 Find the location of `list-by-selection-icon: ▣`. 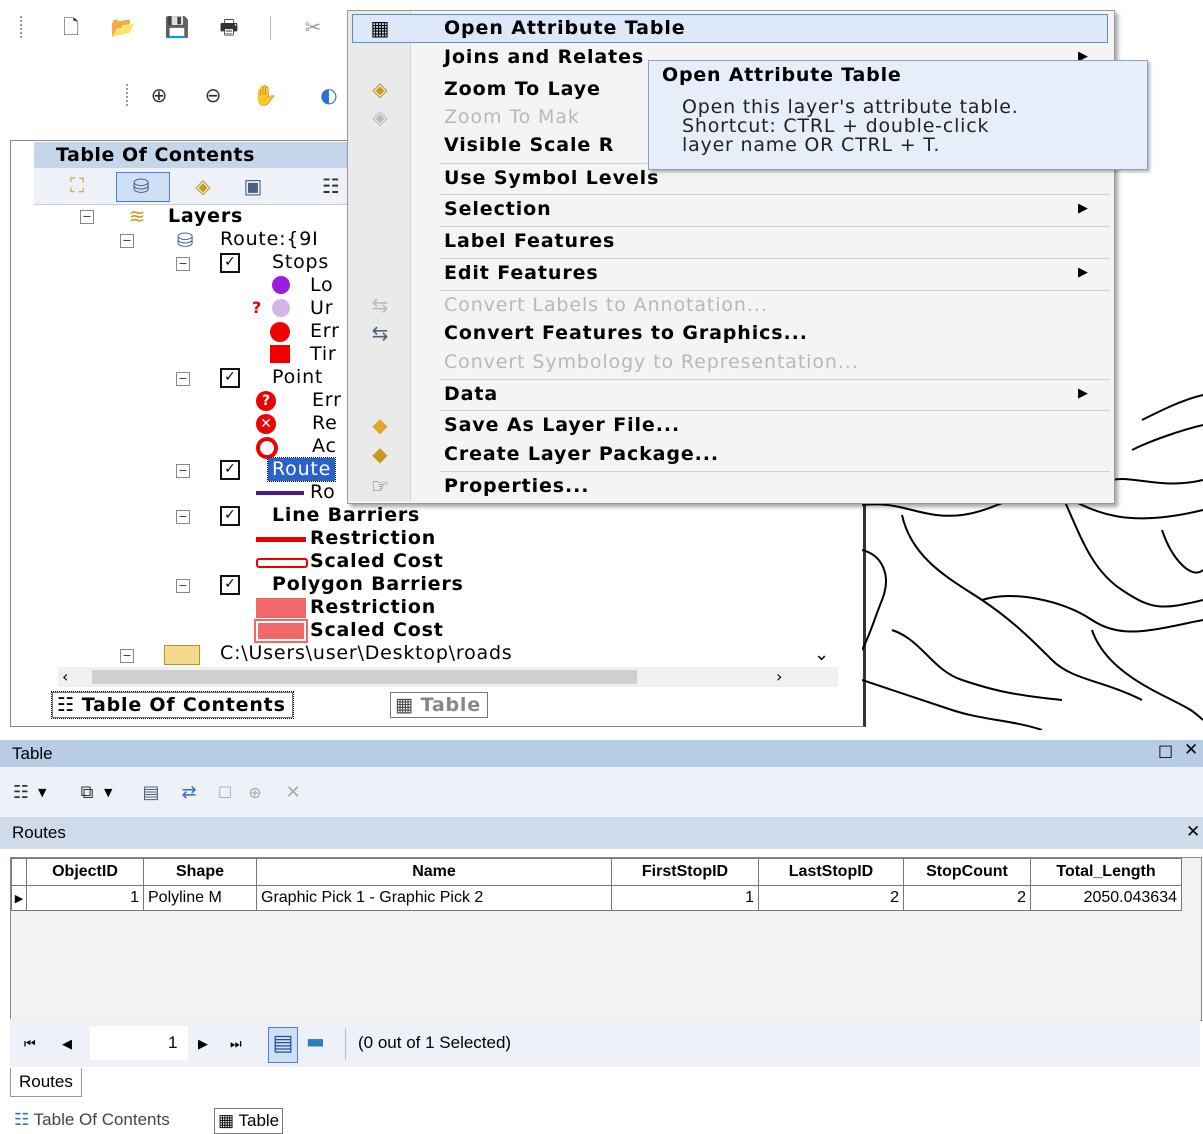

list-by-selection-icon: ▣ is located at coordinates (253, 186).